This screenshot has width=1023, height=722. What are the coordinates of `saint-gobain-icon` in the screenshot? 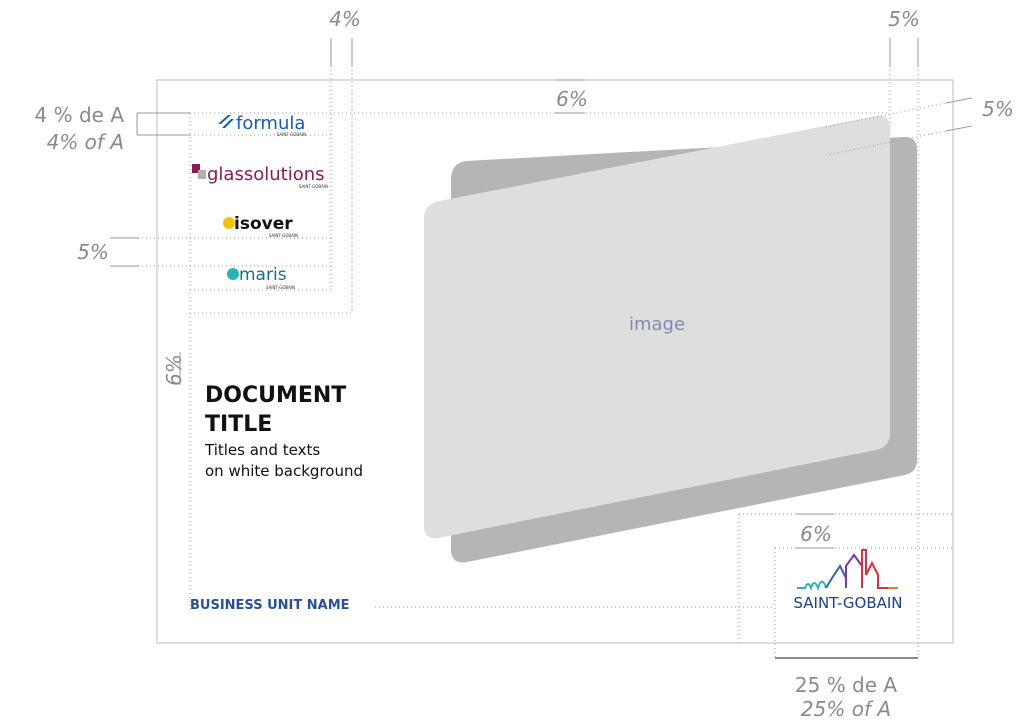 It's located at (812, 586).